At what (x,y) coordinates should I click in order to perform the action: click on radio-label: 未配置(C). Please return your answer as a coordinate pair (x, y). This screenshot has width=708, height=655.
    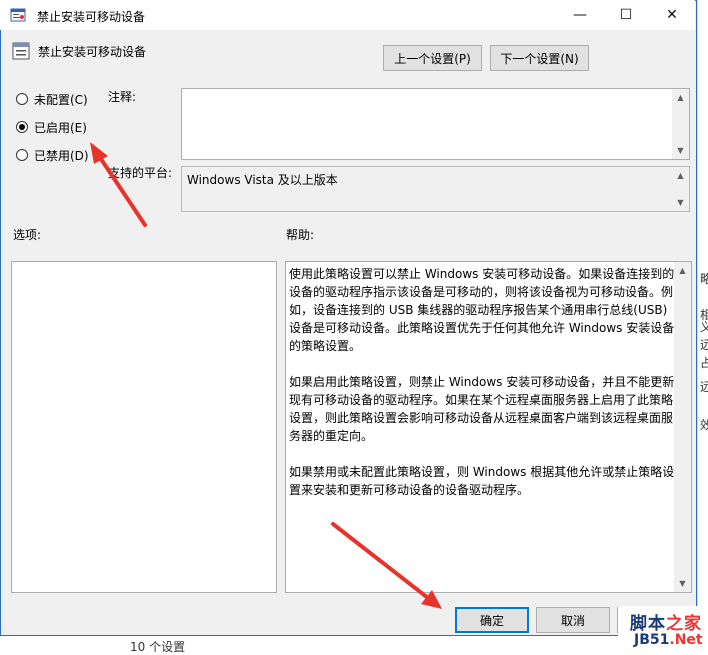
    Looking at the image, I should click on (61, 99).